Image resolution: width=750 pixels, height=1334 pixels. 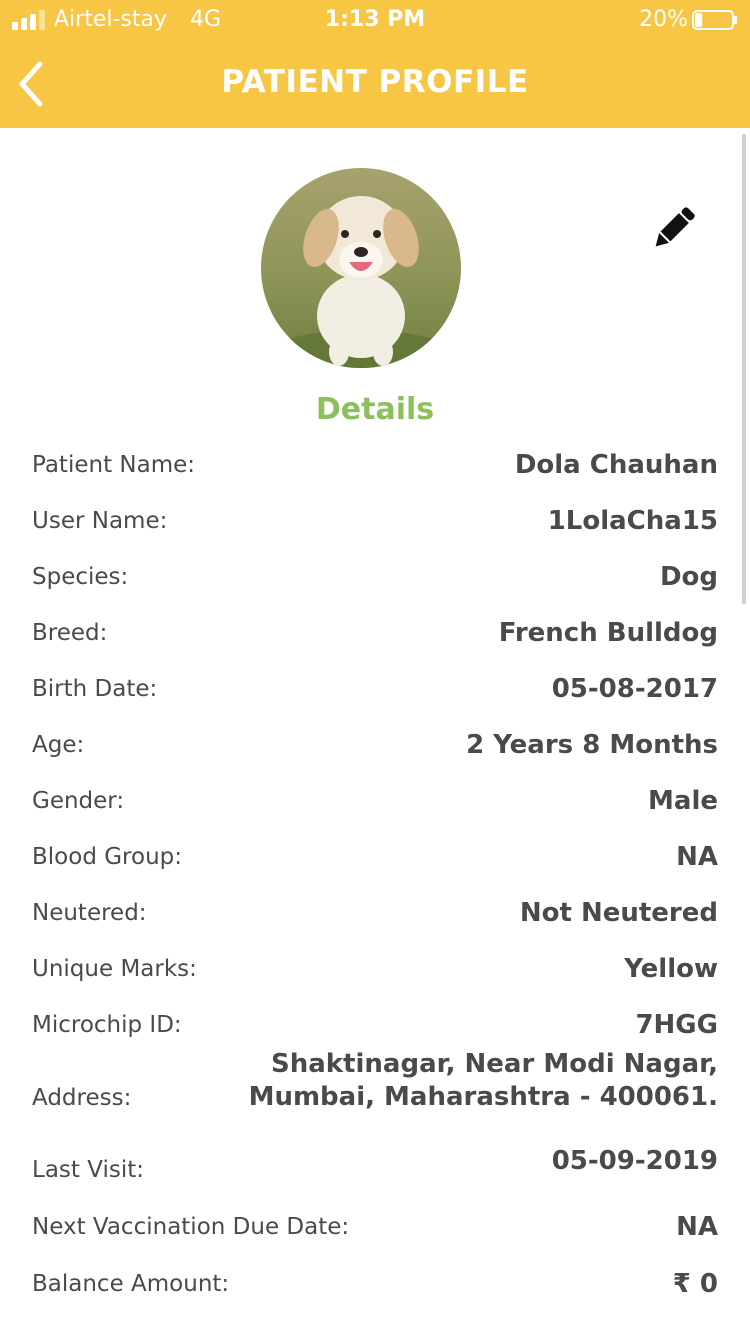 What do you see at coordinates (131, 1284) in the screenshot?
I see `detail-label: Balance Amount:` at bounding box center [131, 1284].